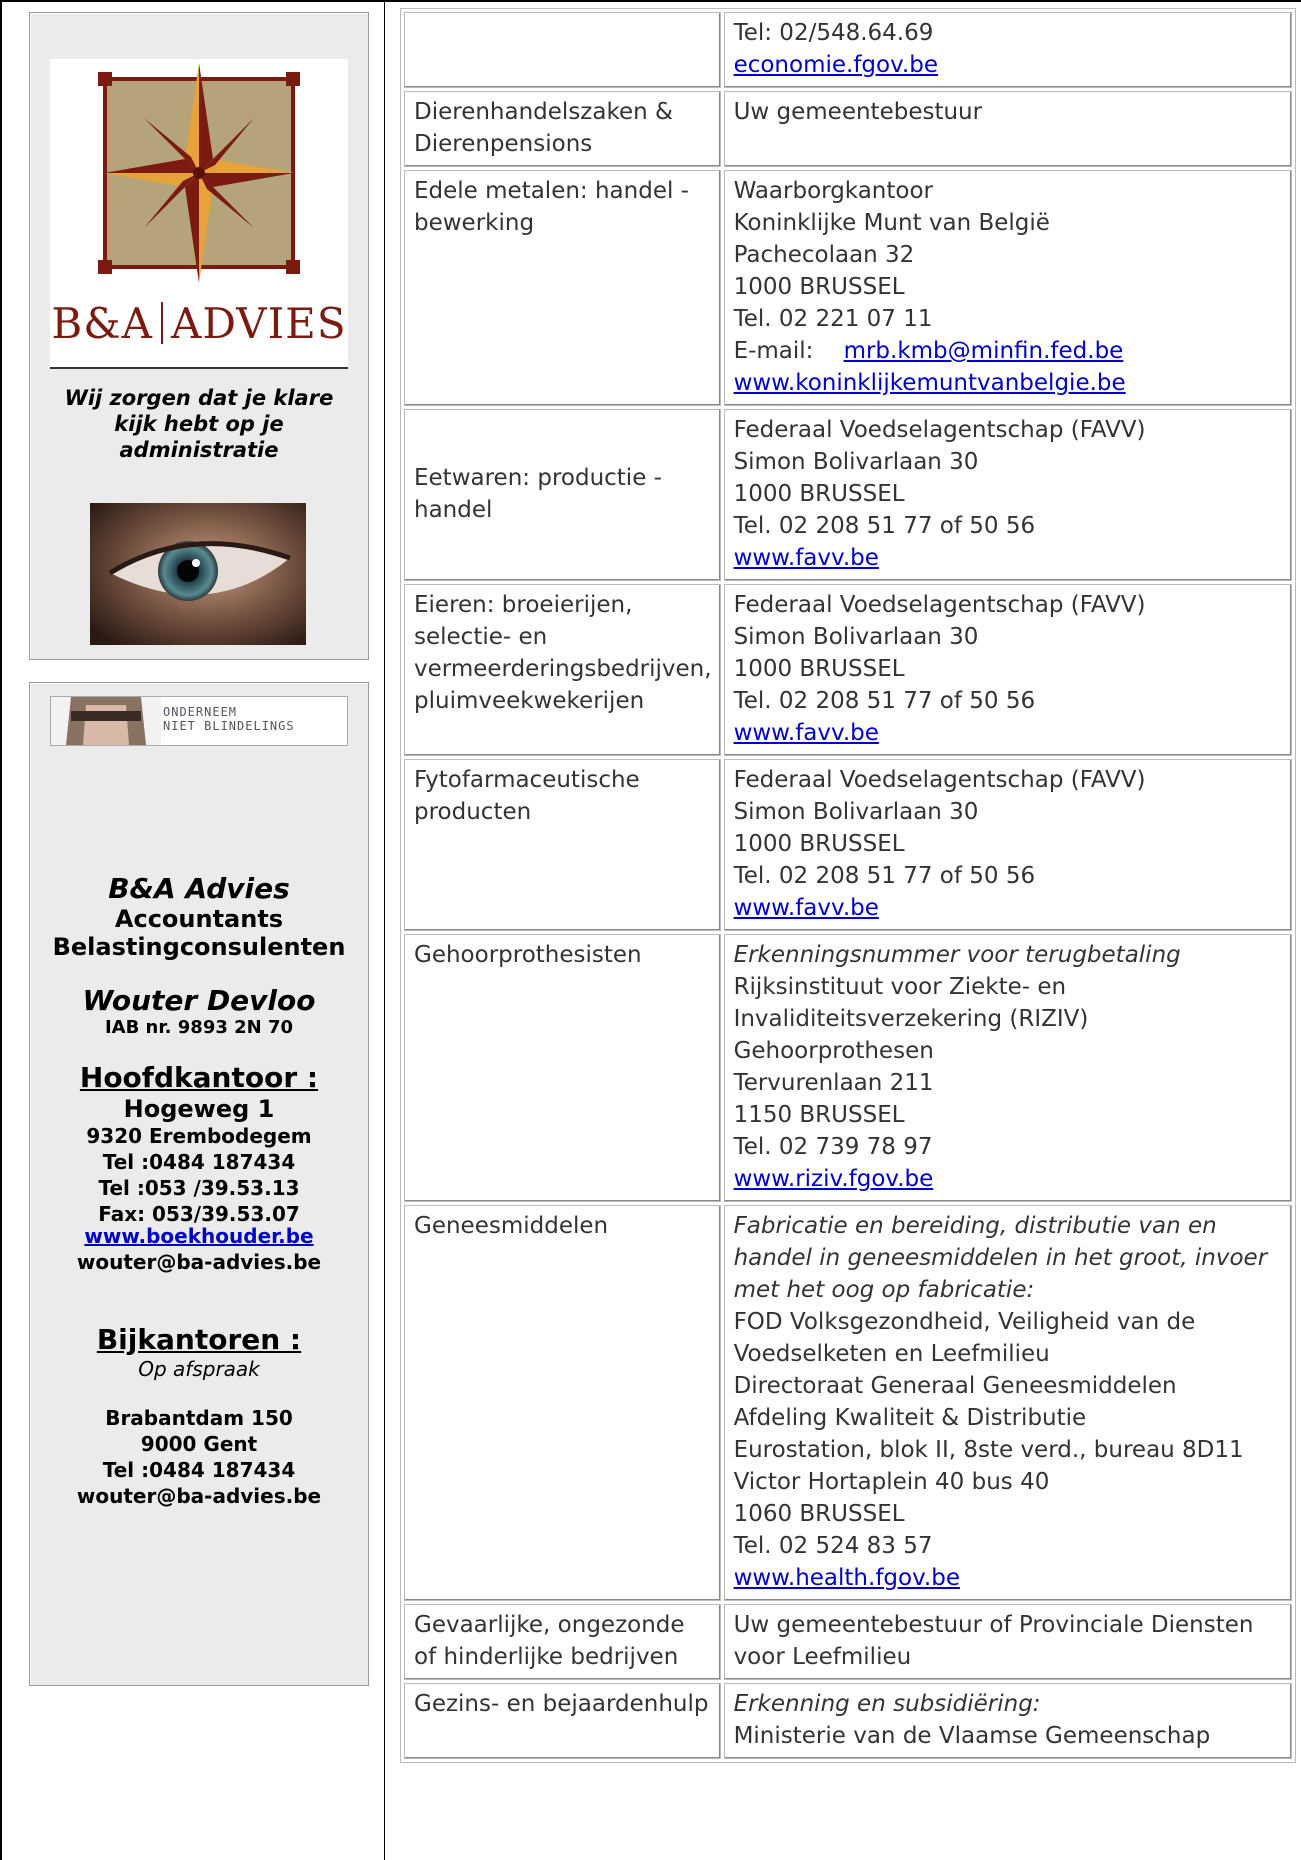  I want to click on person-name: Wouter Devloo, so click(199, 1000).